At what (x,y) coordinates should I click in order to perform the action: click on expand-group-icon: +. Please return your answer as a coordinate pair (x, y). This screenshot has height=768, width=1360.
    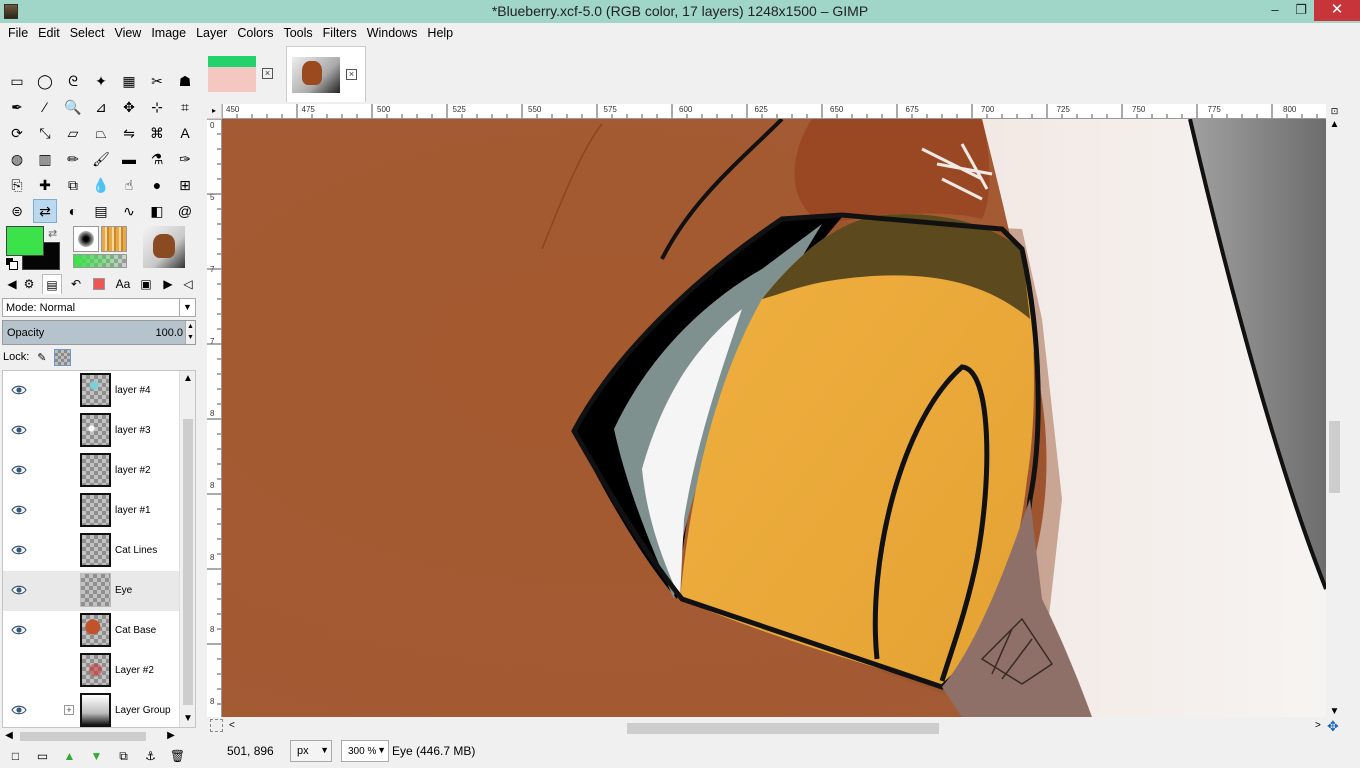
    Looking at the image, I should click on (69, 710).